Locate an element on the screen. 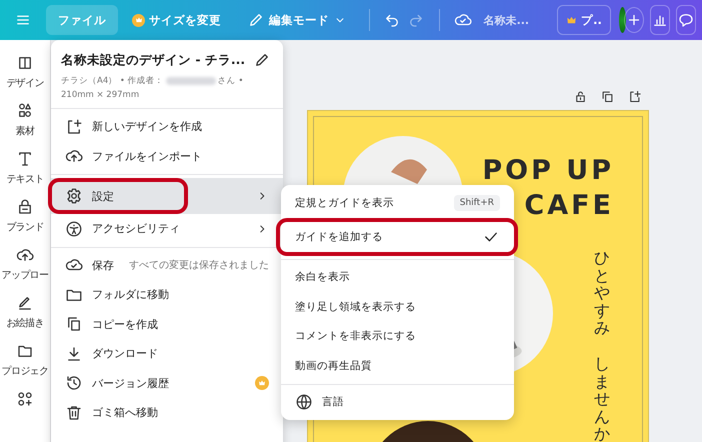 Image resolution: width=702 pixels, height=442 pixels. sidebar-label: お絵描き is located at coordinates (25, 323).